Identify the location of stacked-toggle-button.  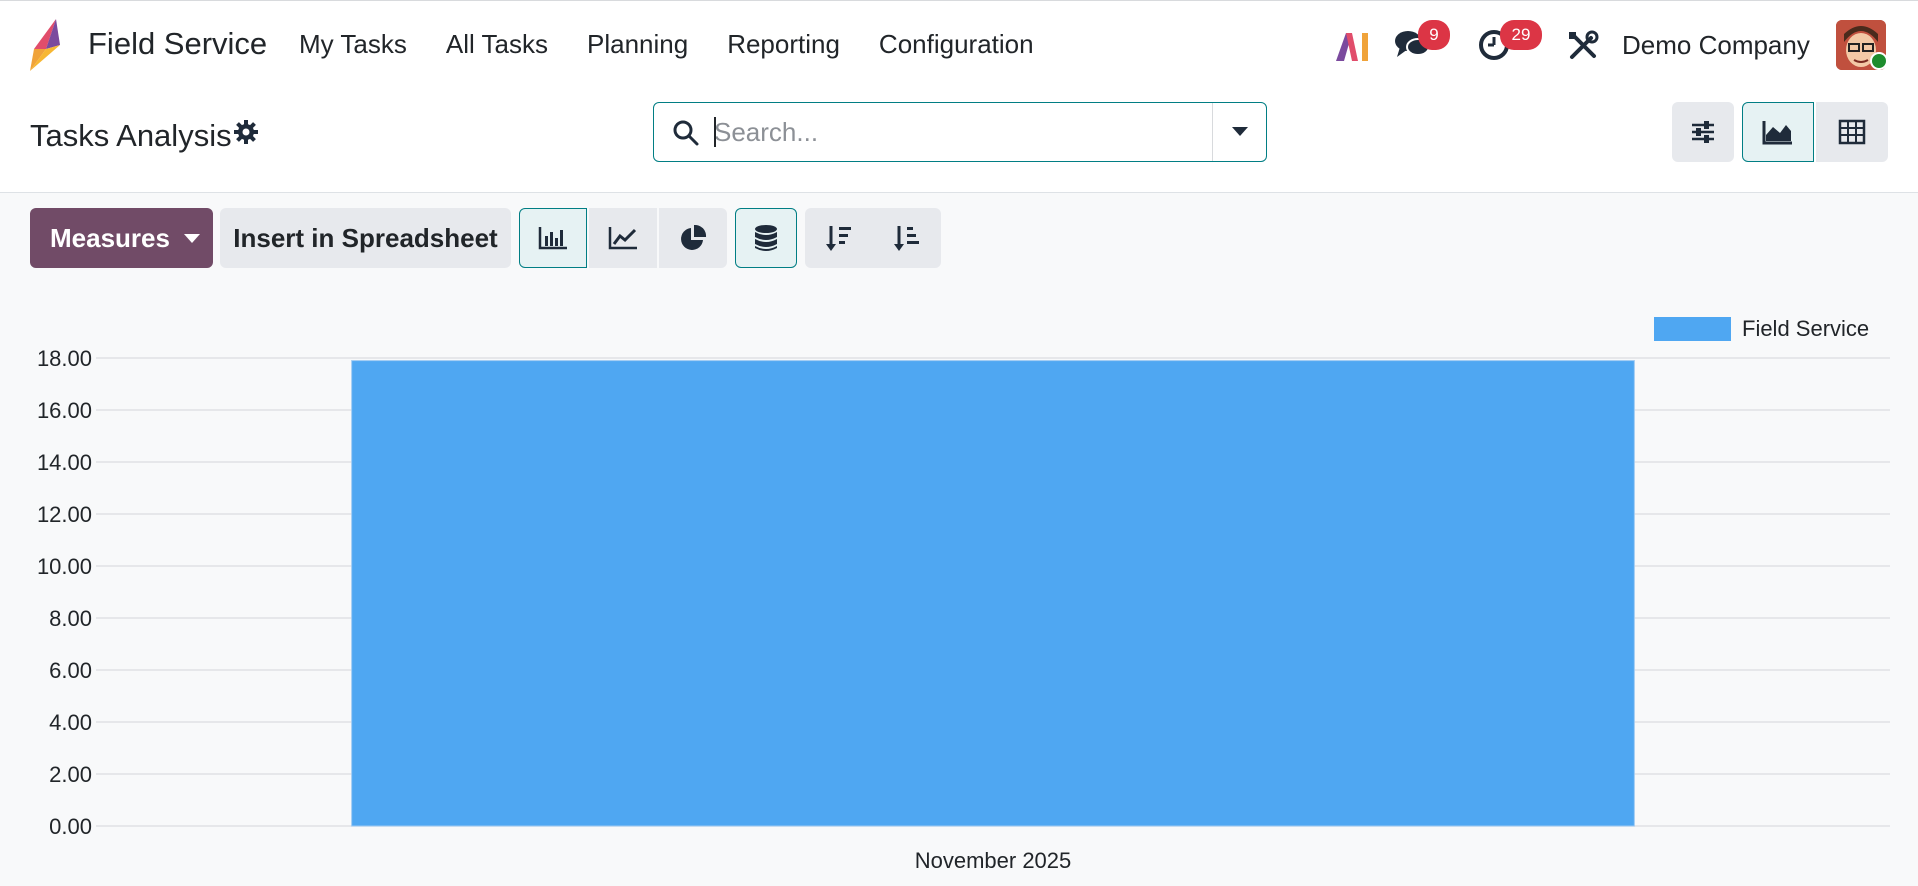
(766, 238).